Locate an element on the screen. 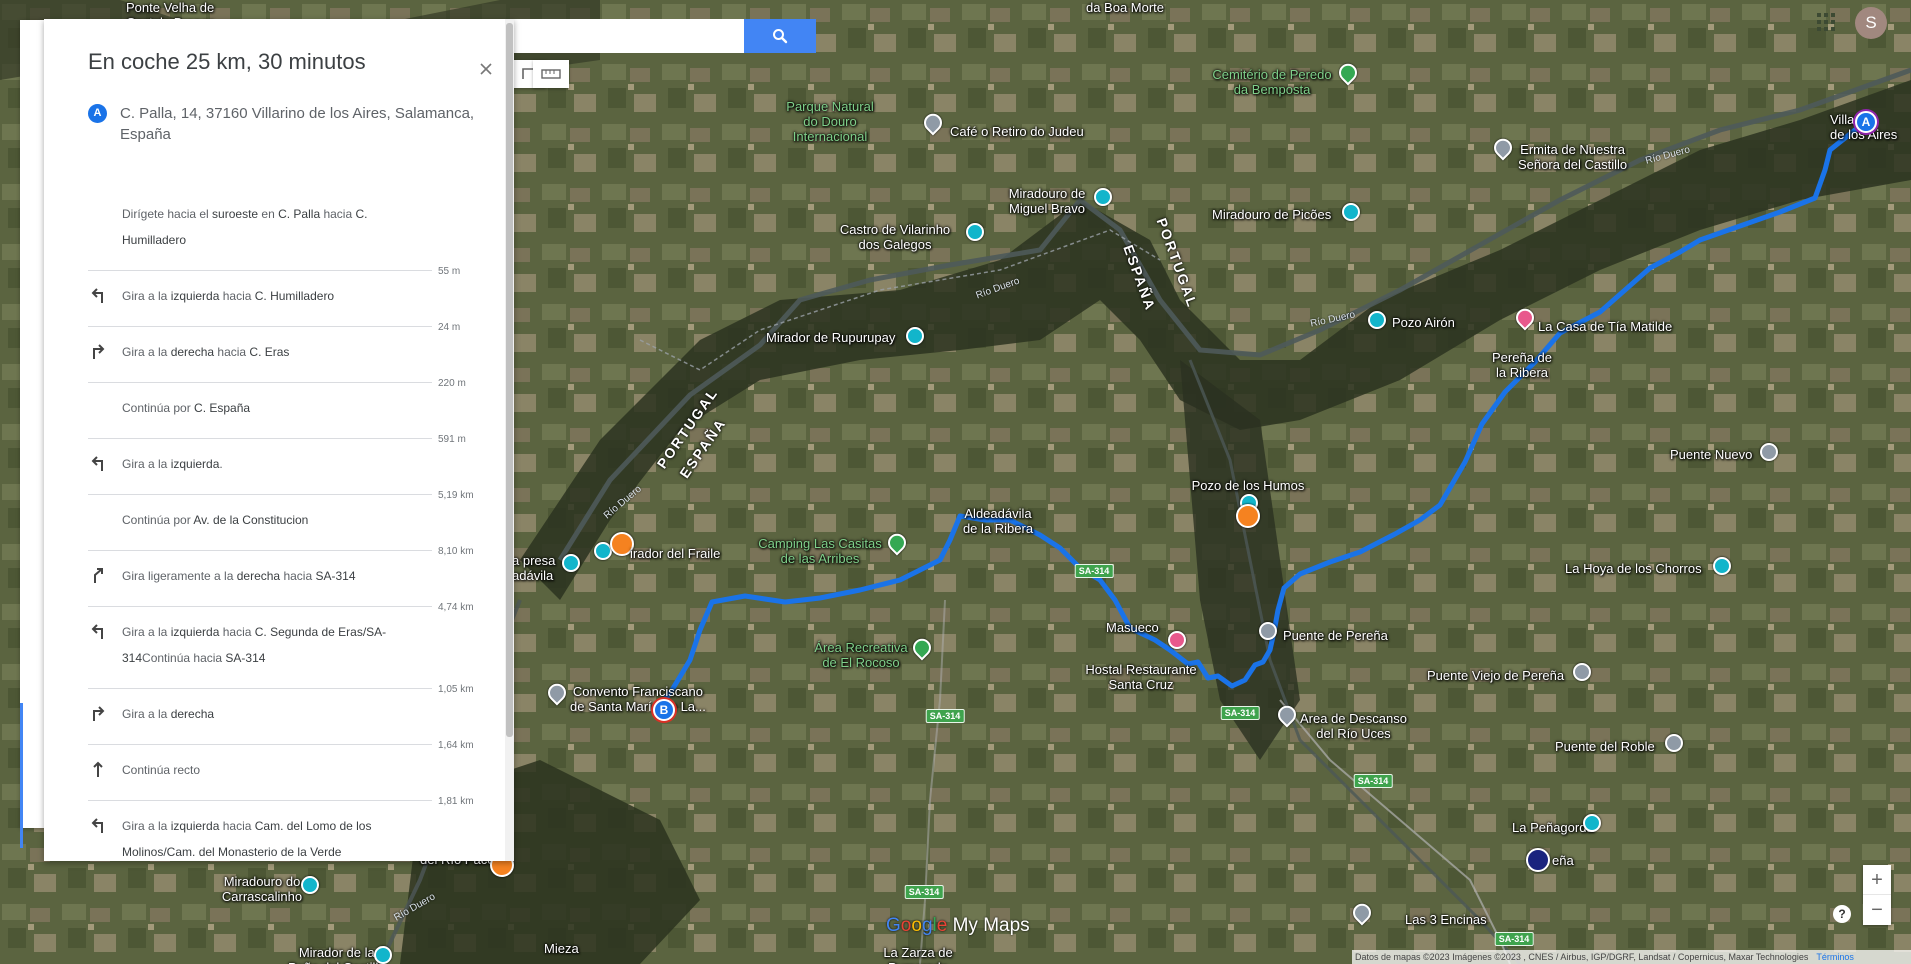 The height and width of the screenshot is (964, 1911). lodging-icon is located at coordinates (1177, 640).